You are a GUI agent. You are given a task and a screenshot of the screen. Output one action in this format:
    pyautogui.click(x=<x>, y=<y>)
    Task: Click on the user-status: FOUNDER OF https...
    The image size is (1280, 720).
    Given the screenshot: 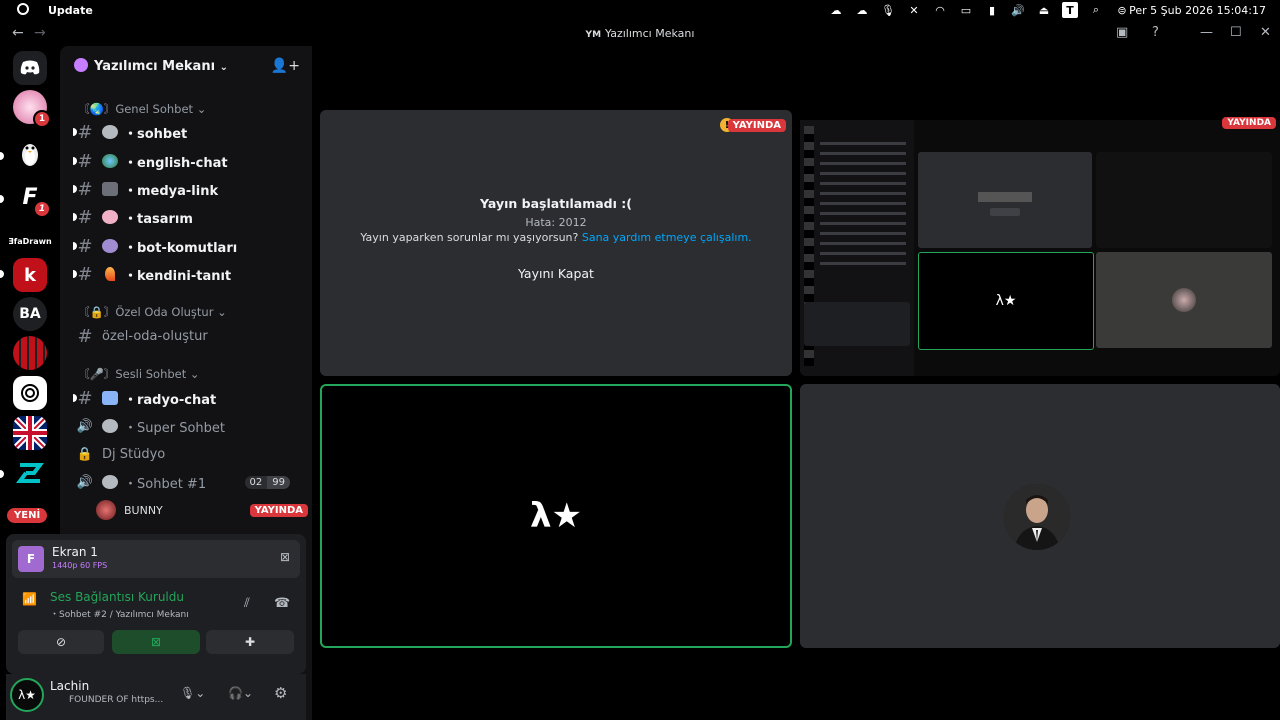 What is the action you would take?
    pyautogui.click(x=116, y=700)
    